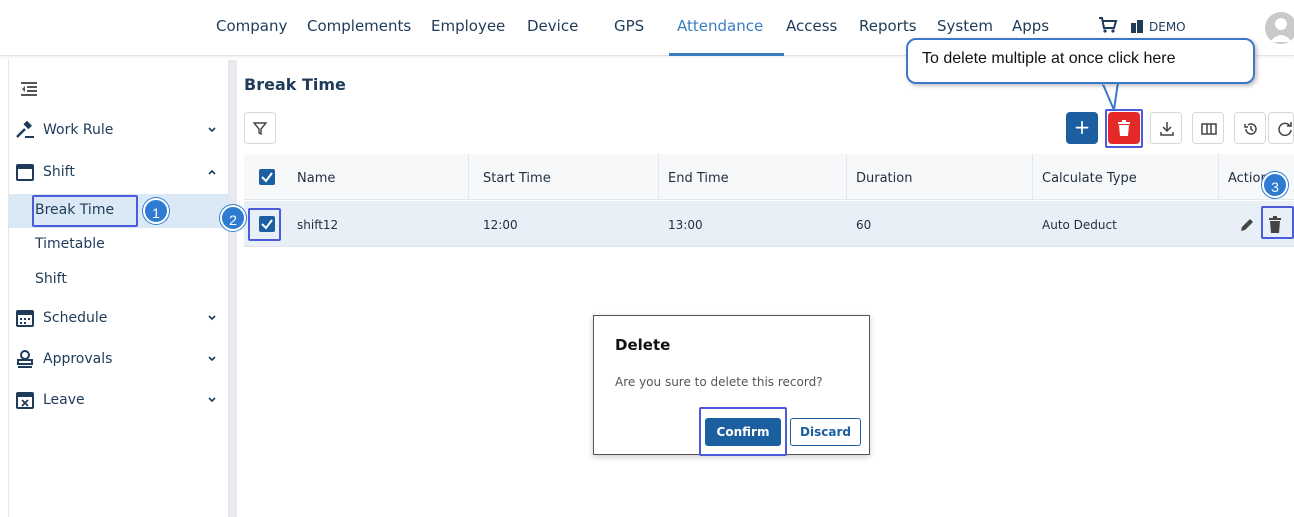 The height and width of the screenshot is (517, 1294). What do you see at coordinates (316, 178) in the screenshot?
I see `column-header-name: Name` at bounding box center [316, 178].